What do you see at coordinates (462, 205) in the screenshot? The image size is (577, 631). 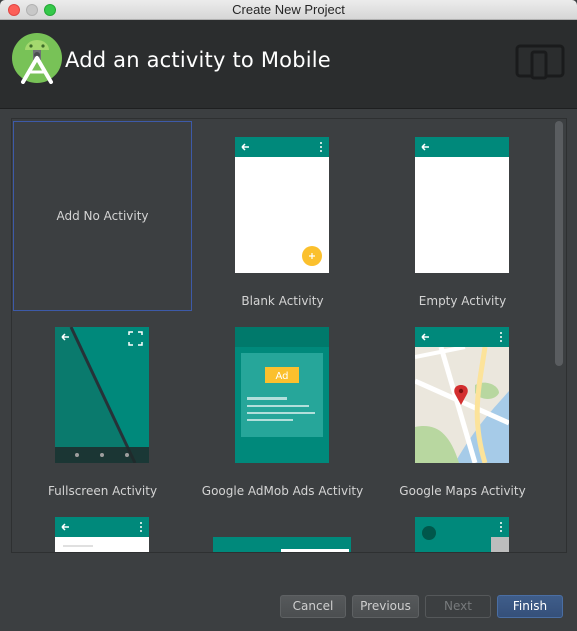 I see `empty-activity-preview` at bounding box center [462, 205].